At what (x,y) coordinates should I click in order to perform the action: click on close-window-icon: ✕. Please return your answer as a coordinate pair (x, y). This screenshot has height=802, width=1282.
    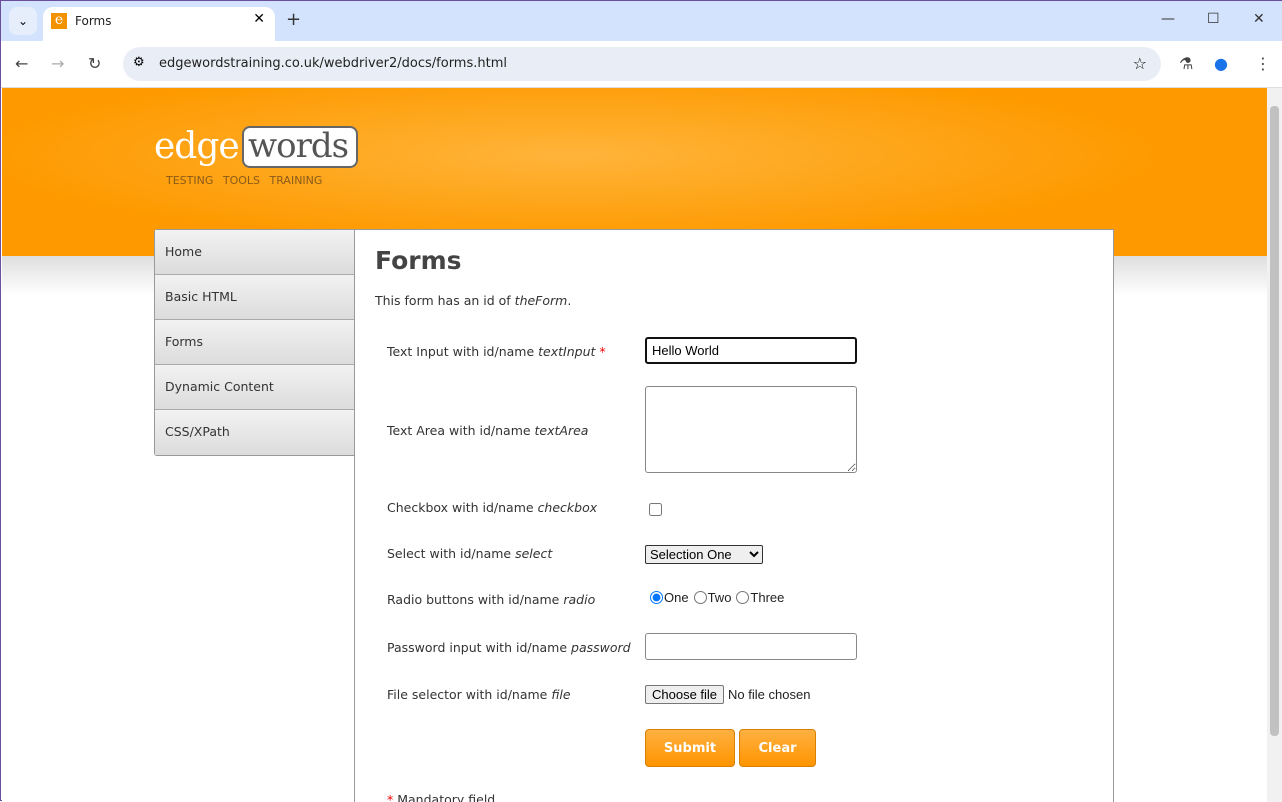
    Looking at the image, I should click on (1259, 19).